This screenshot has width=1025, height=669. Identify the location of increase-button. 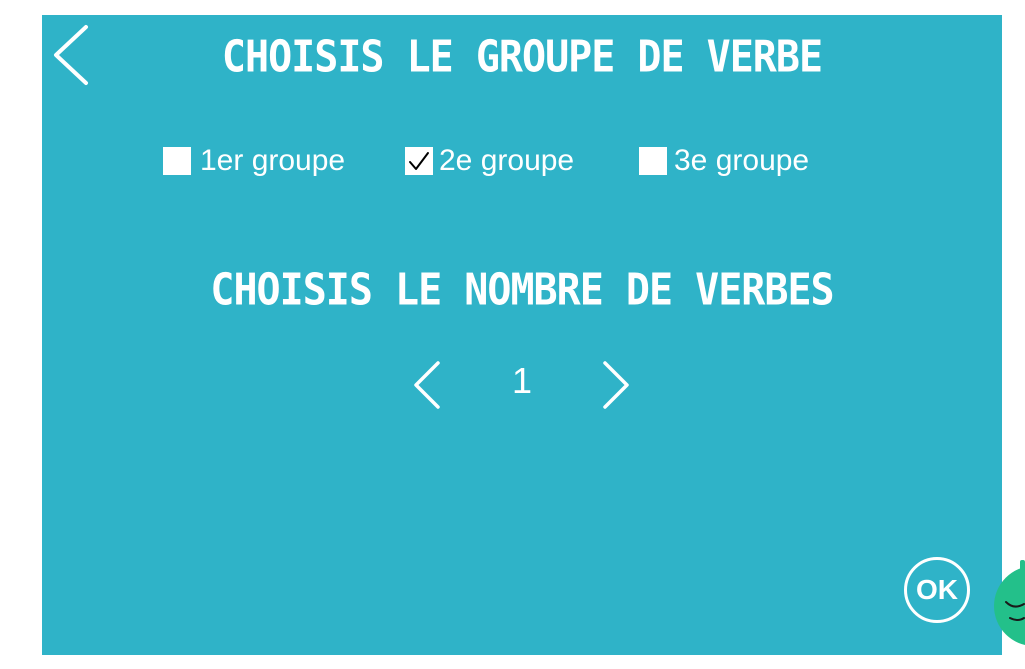
(615, 385).